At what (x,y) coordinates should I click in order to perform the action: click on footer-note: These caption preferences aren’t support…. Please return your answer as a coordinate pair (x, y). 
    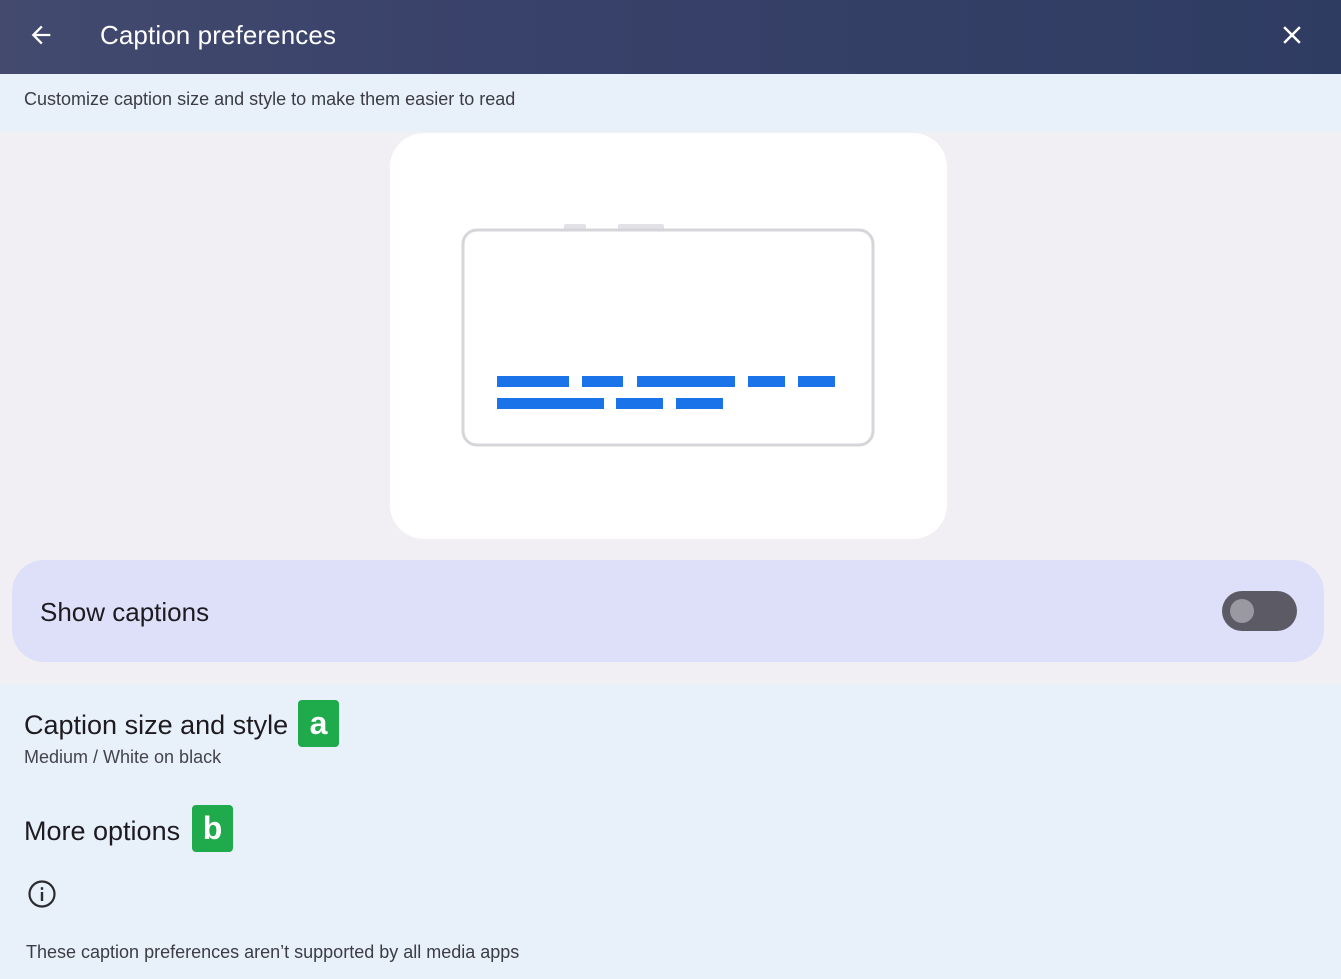
    Looking at the image, I should click on (273, 952).